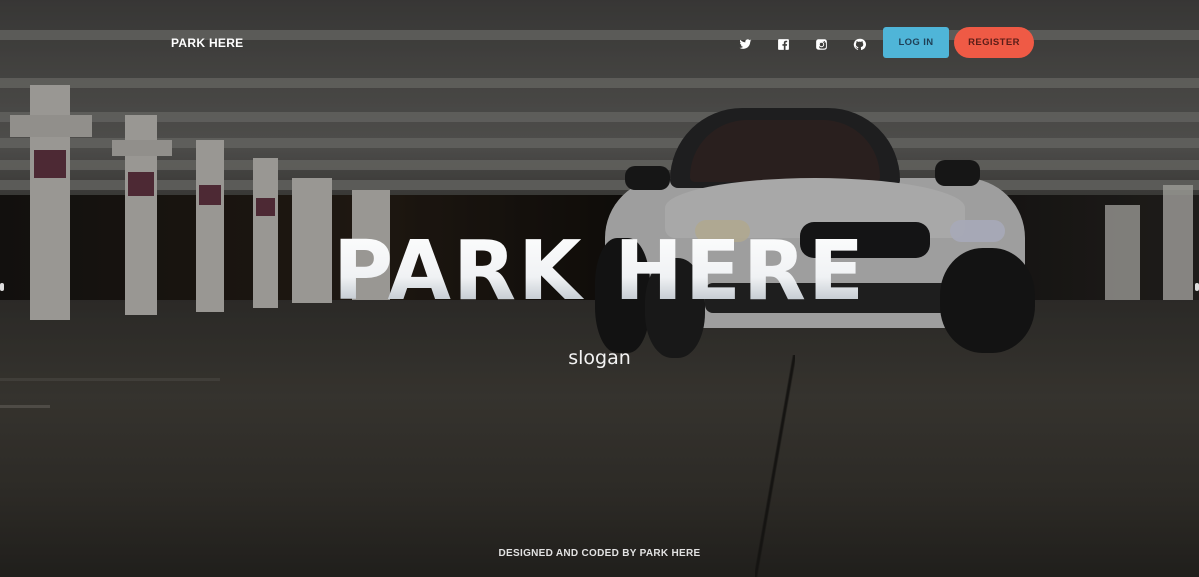 The image size is (1199, 577). Describe the element at coordinates (745, 44) in the screenshot. I see `twitter-icon` at that location.